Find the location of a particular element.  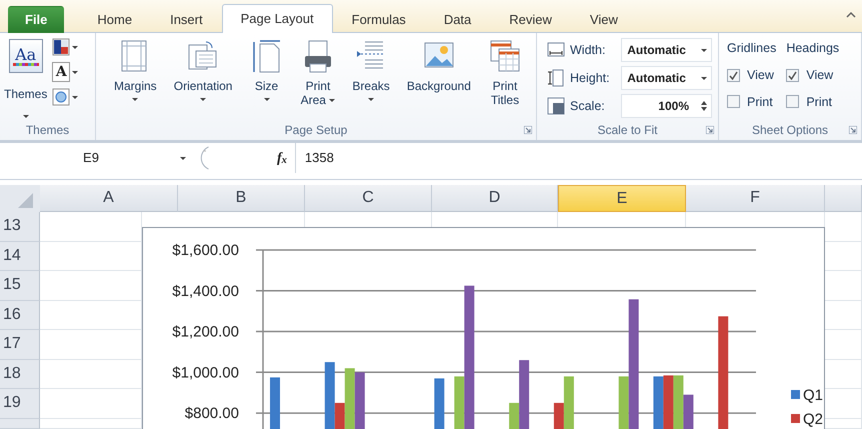

fonts-button: A is located at coordinates (65, 72).